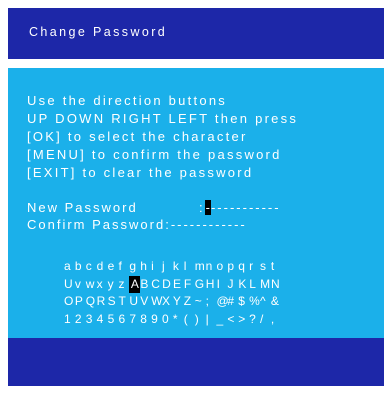 The width and height of the screenshot is (392, 394). What do you see at coordinates (99, 224) in the screenshot?
I see `confirm-password-label: Confirm Password:` at bounding box center [99, 224].